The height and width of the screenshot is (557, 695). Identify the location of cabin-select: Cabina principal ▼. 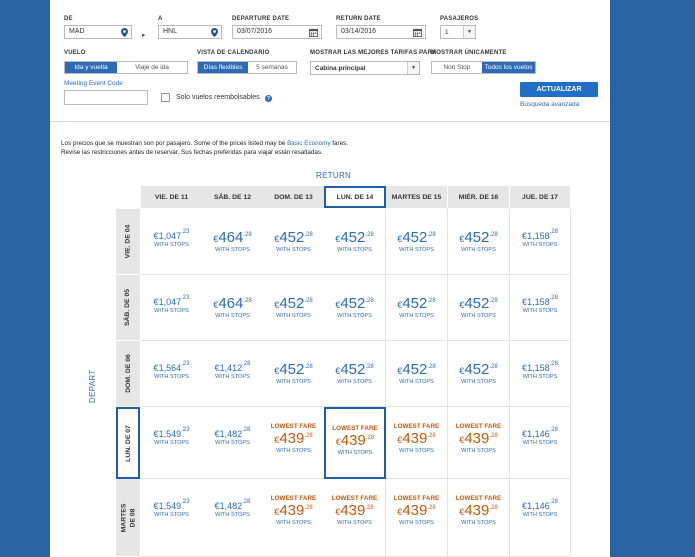
(365, 68).